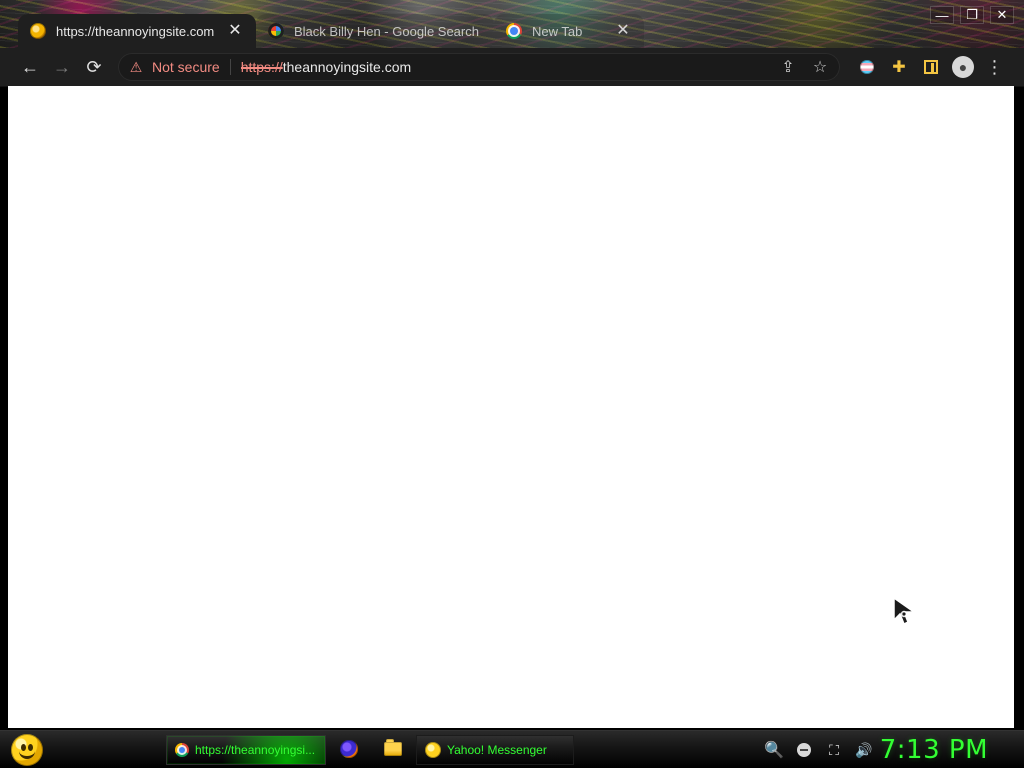 This screenshot has width=1024, height=768. I want to click on back-button: ←, so click(30, 67).